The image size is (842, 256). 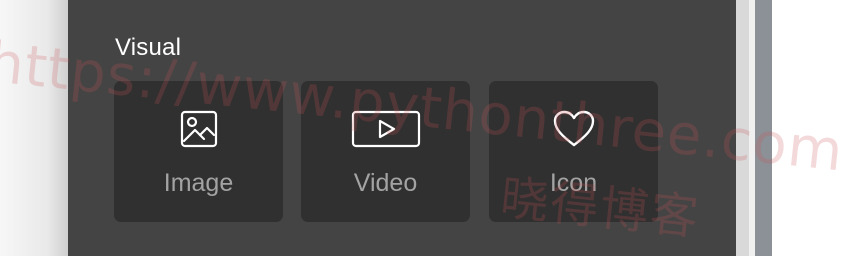 I want to click on image-block-label: Image, so click(x=198, y=183).